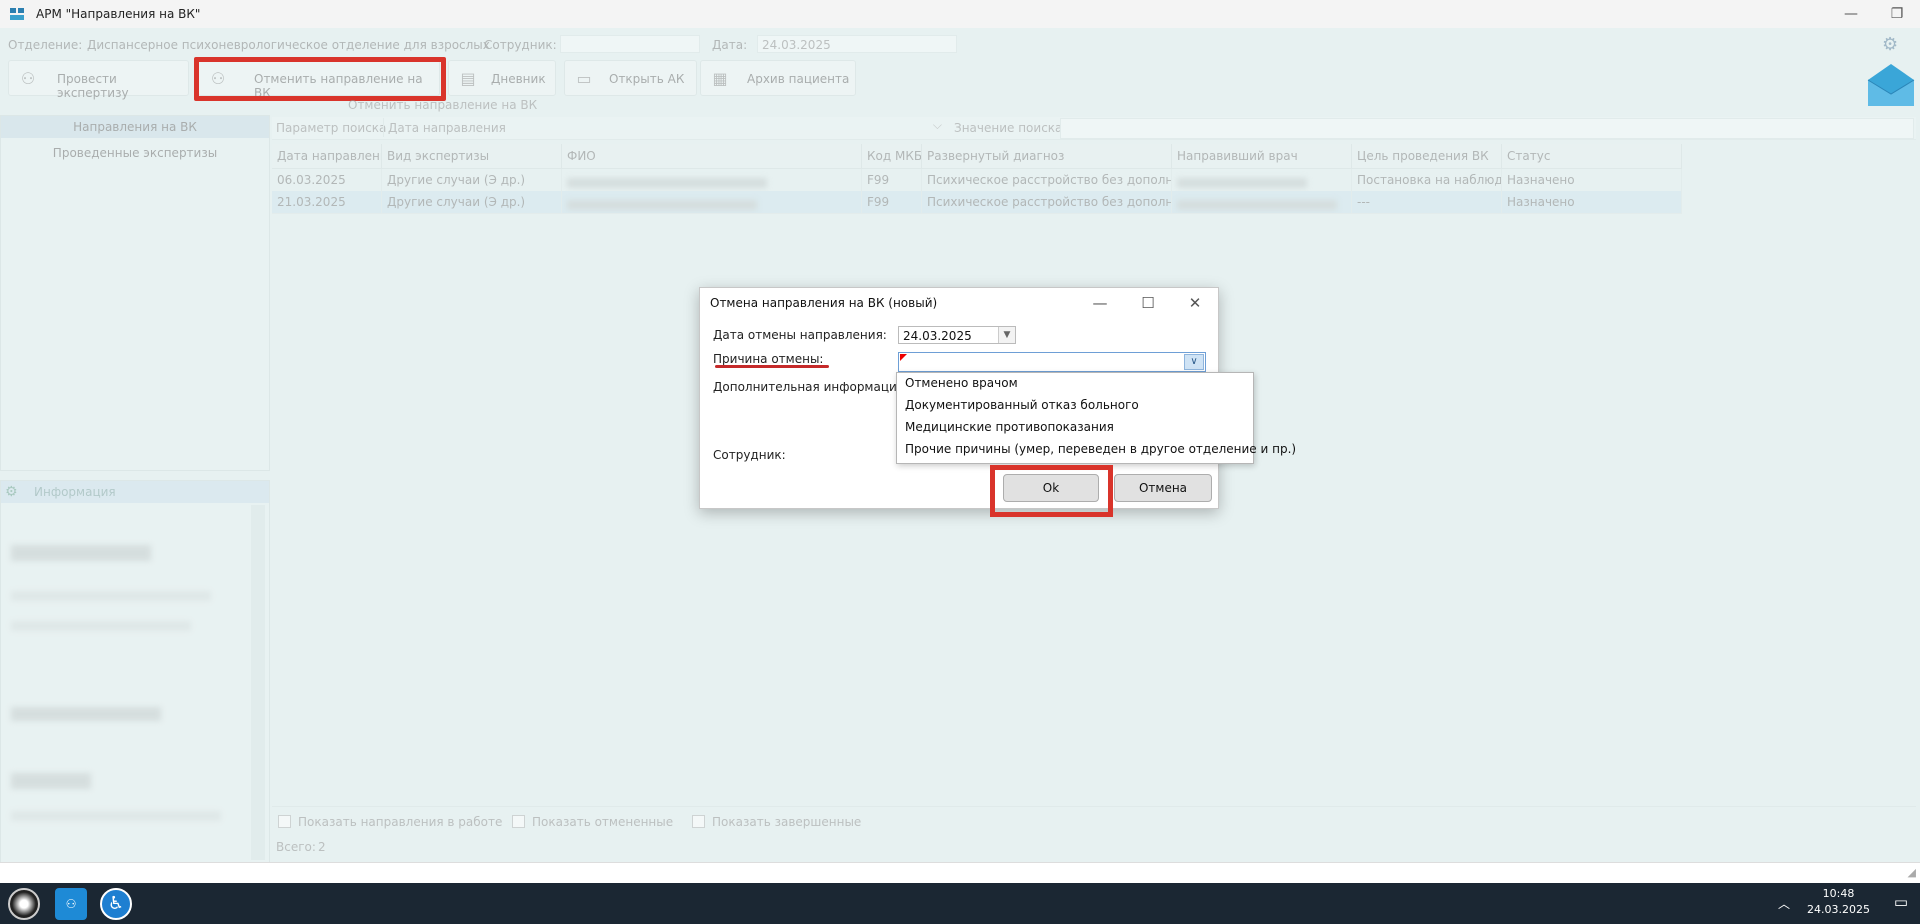 This screenshot has width=1920, height=924. Describe the element at coordinates (258, 682) in the screenshot. I see `info-scrollbar` at that location.